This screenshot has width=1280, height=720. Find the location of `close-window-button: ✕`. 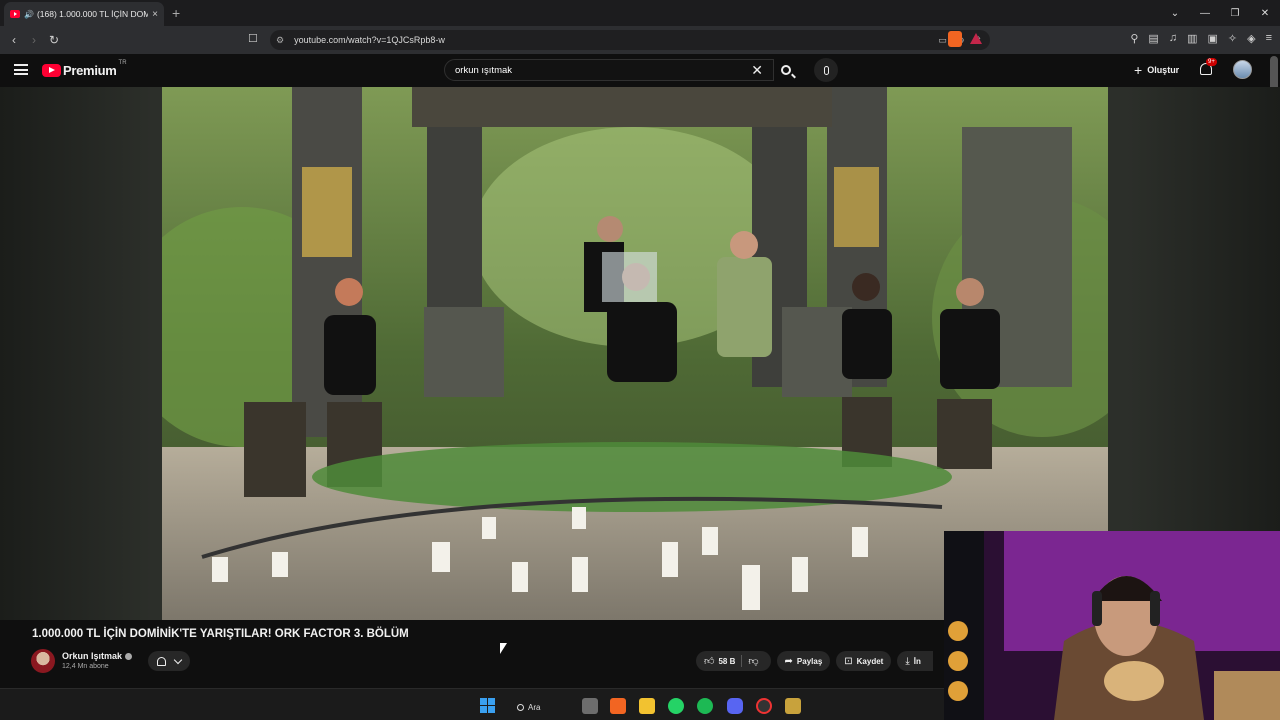

close-window-button: ✕ is located at coordinates (1265, 13).